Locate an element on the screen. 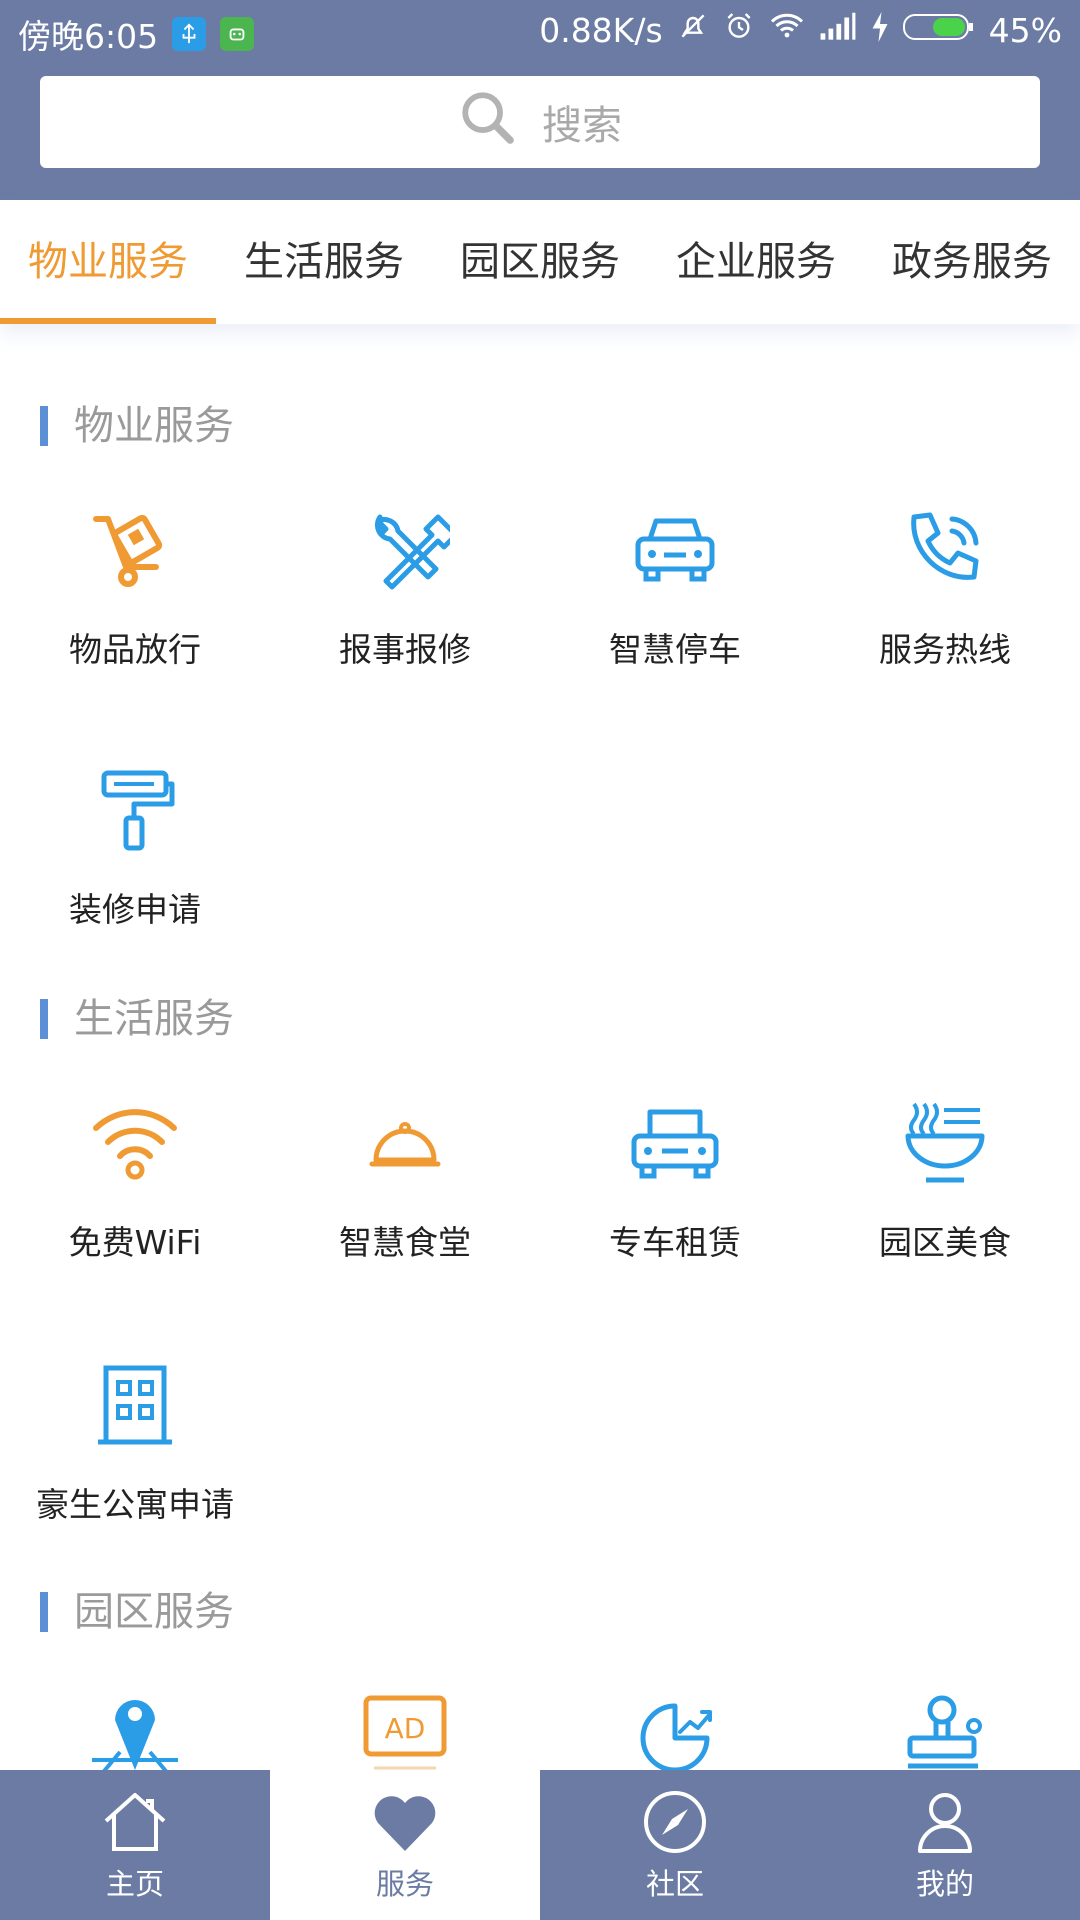  phone-icon is located at coordinates (945, 546).